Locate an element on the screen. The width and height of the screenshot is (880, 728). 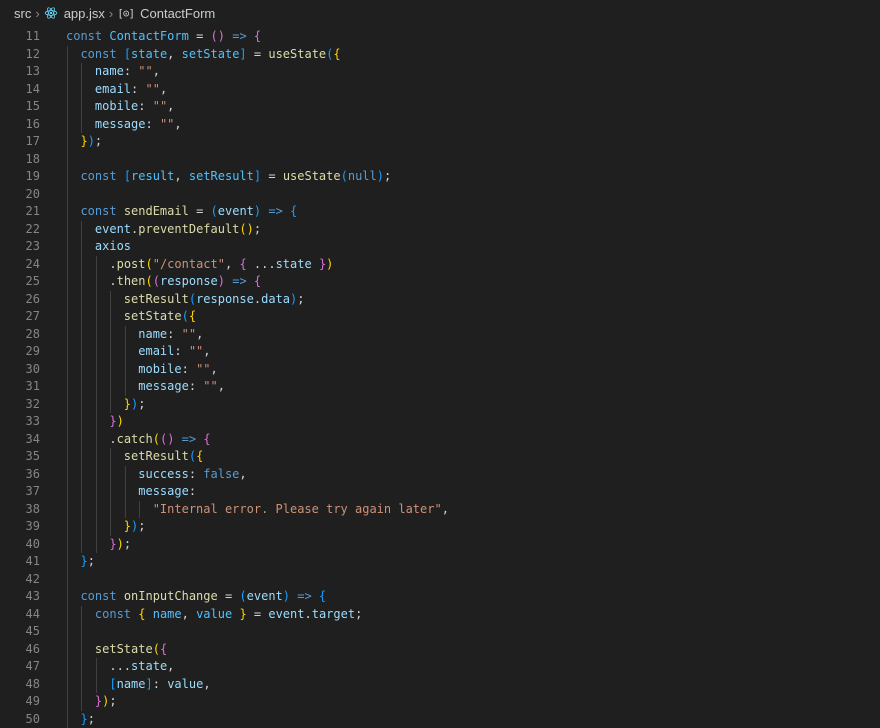
line-number: 44 is located at coordinates (20, 615).